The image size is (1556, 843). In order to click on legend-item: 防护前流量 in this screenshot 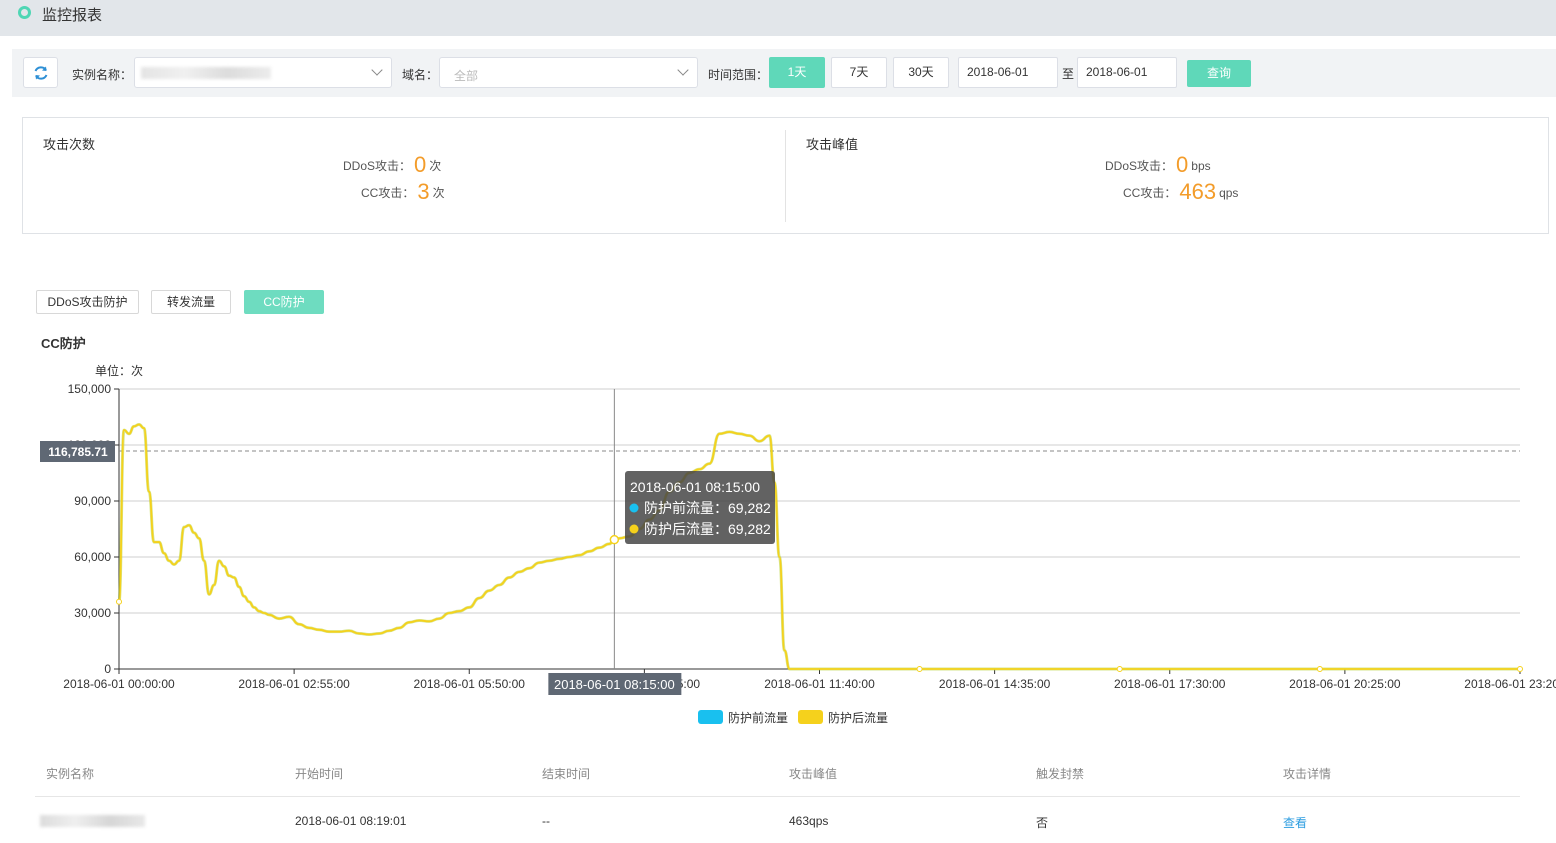, I will do `click(743, 717)`.